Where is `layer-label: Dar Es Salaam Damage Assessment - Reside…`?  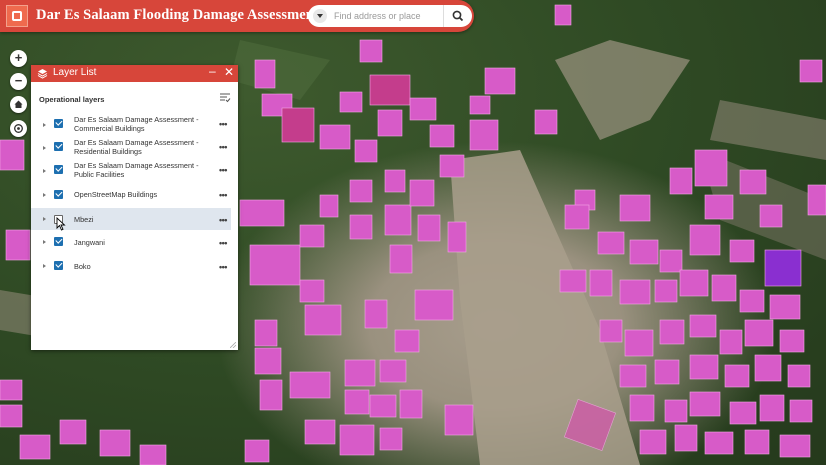
layer-label: Dar Es Salaam Damage Assessment - Reside… is located at coordinates (136, 147).